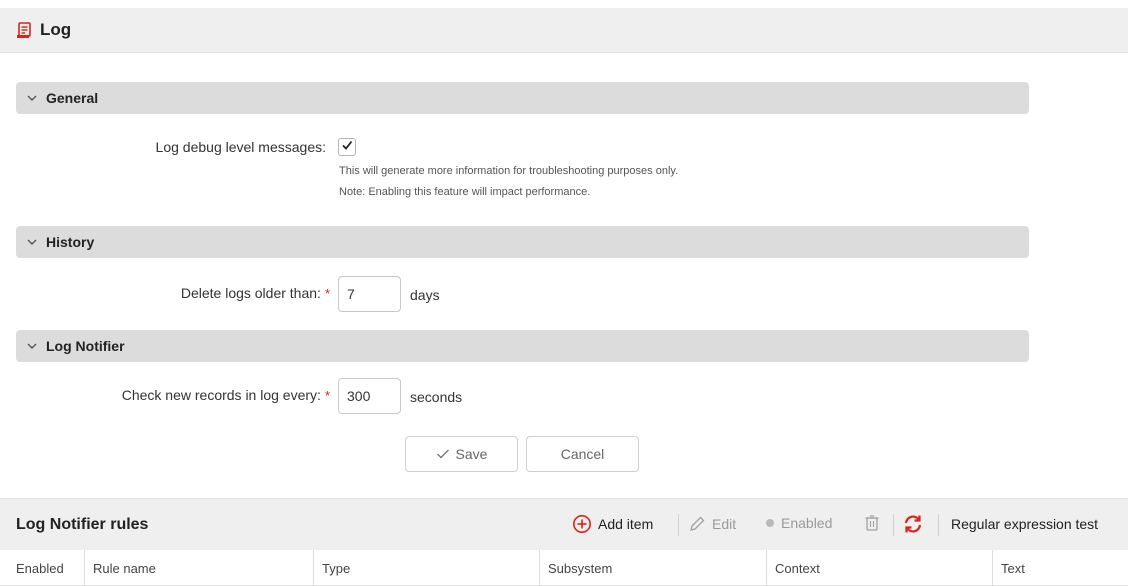  Describe the element at coordinates (85, 346) in the screenshot. I see `section-title: Log Notifier` at that location.